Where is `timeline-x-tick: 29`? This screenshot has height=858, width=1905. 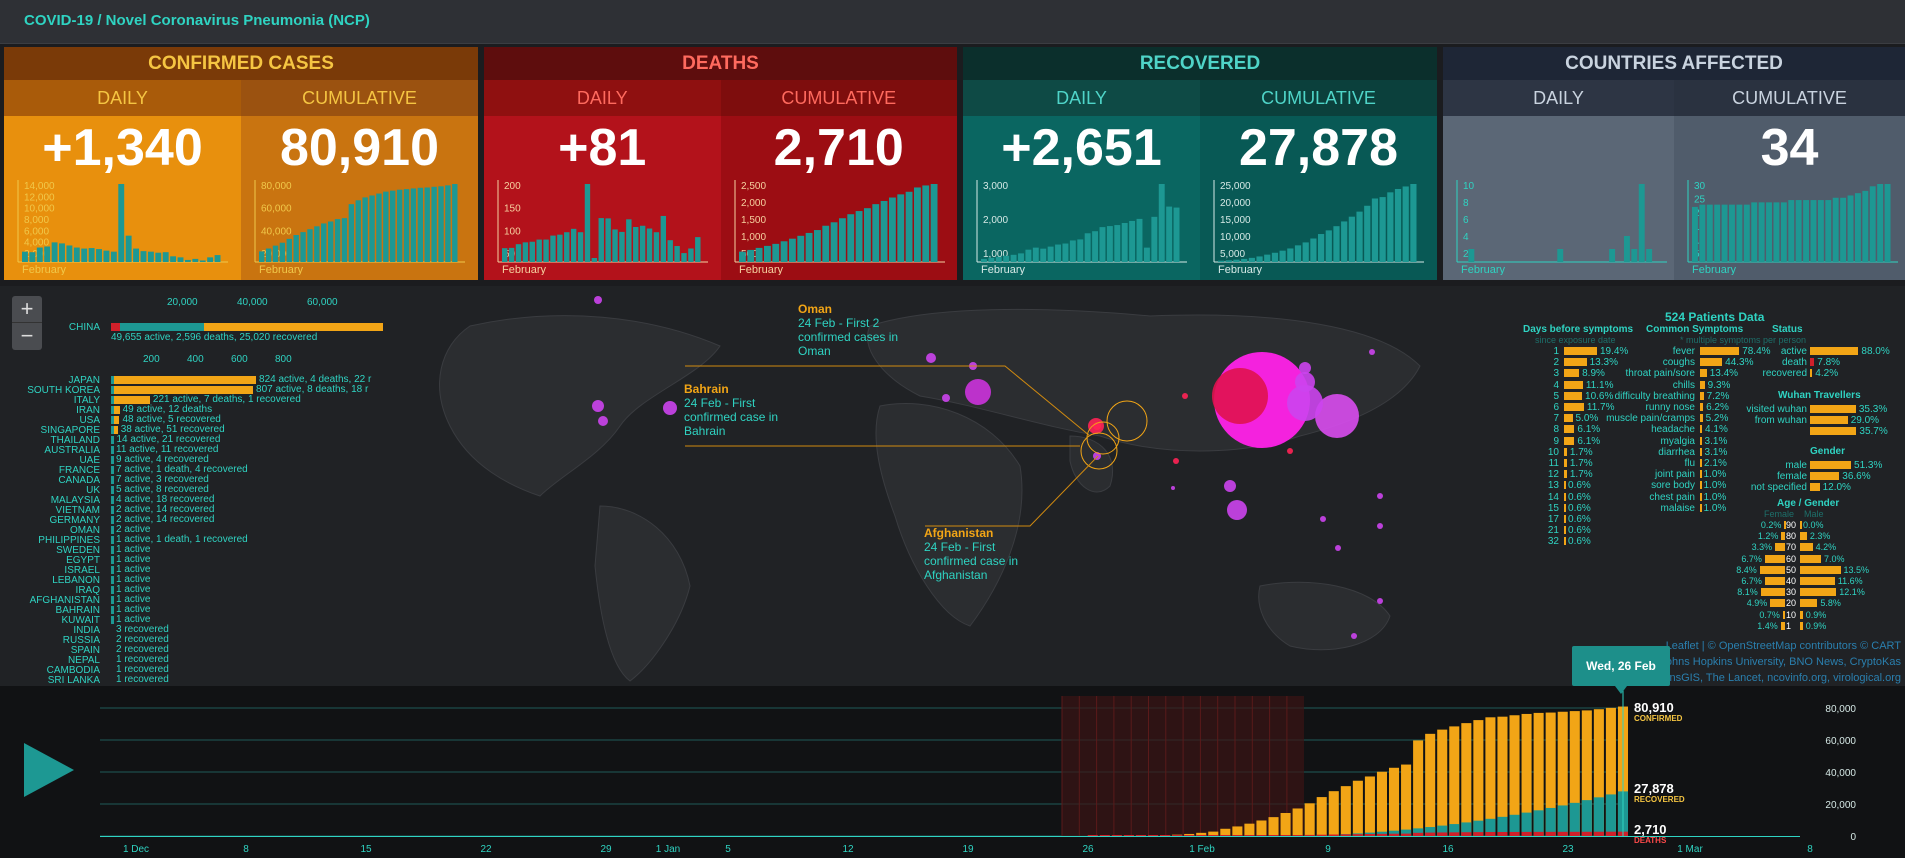 timeline-x-tick: 29 is located at coordinates (606, 849).